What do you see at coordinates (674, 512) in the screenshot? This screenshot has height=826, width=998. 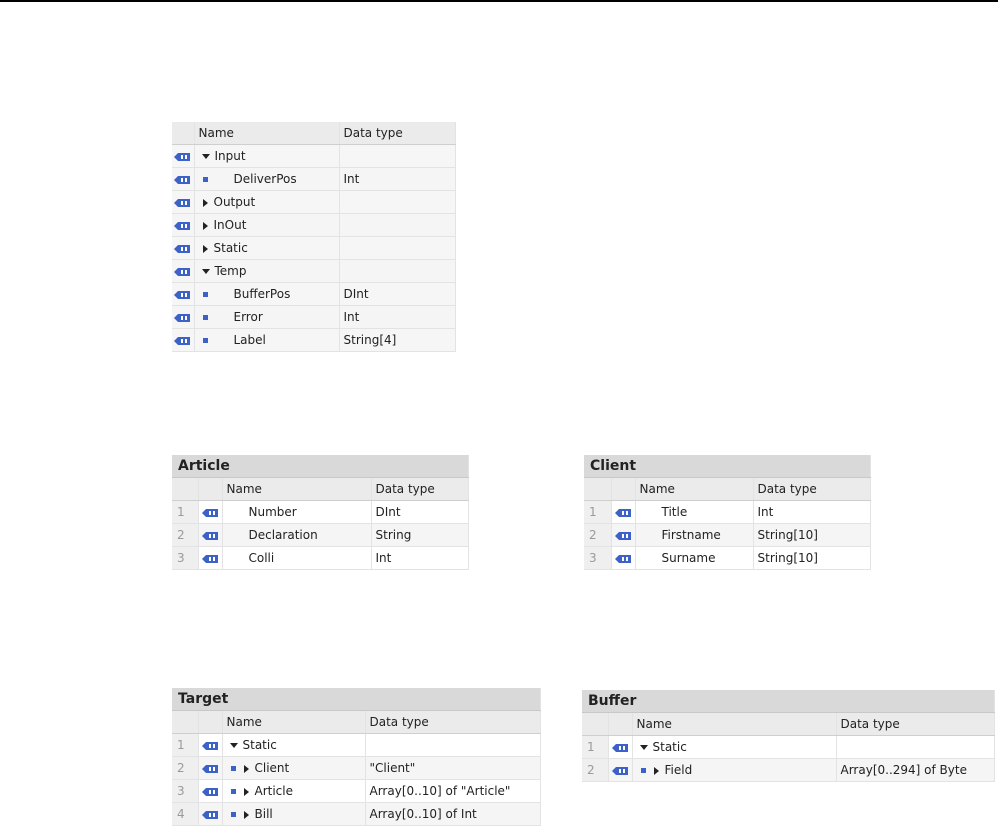 I see `row-name: Title` at bounding box center [674, 512].